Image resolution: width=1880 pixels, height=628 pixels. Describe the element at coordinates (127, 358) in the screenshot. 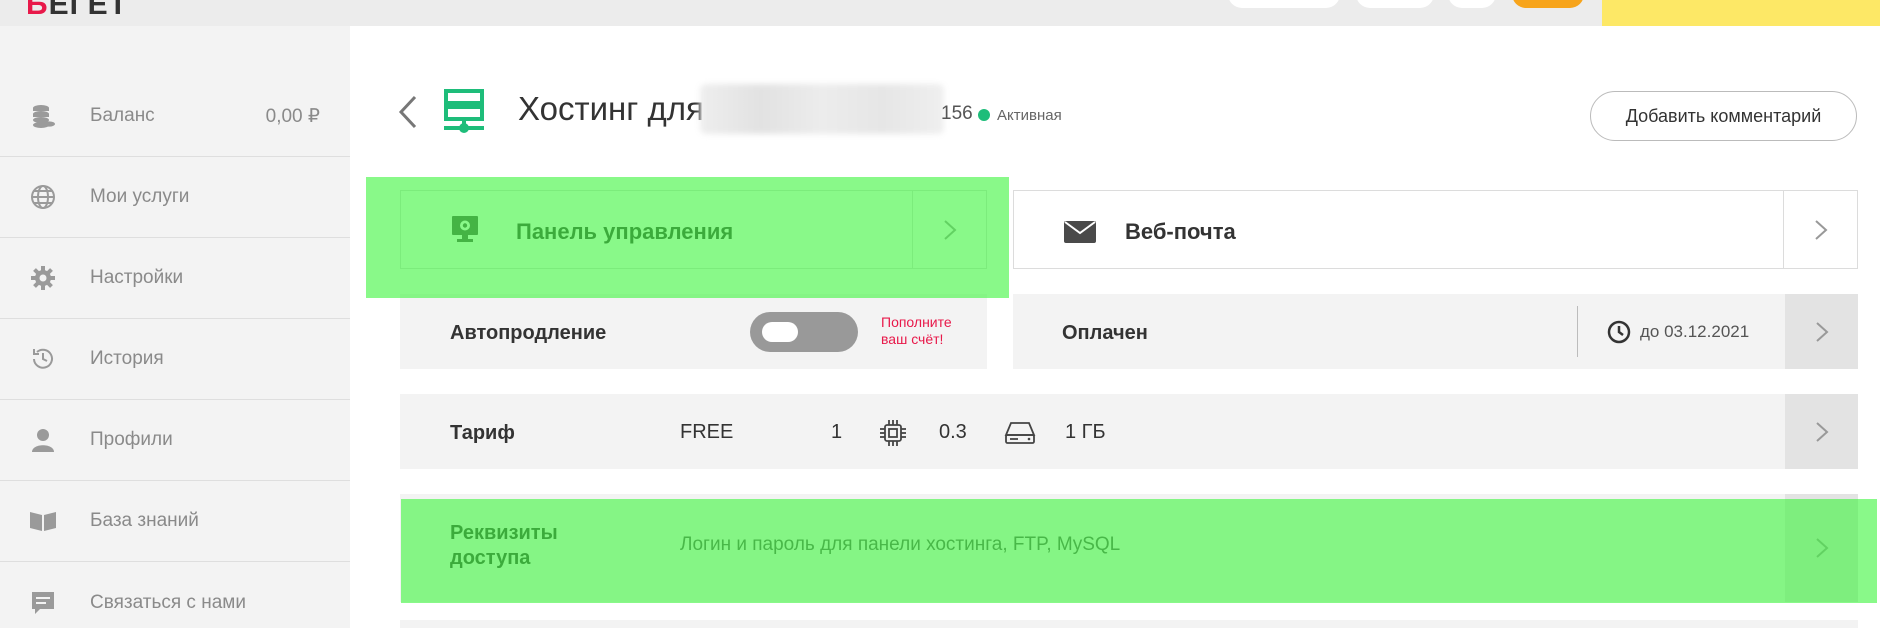

I see `sidebar-item-label: История` at that location.